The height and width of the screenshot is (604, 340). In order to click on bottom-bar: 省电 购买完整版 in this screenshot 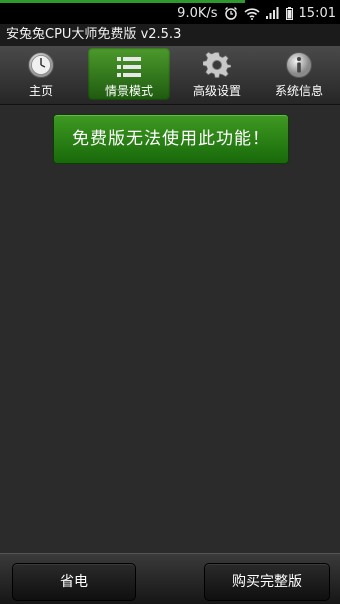, I will do `click(170, 578)`.